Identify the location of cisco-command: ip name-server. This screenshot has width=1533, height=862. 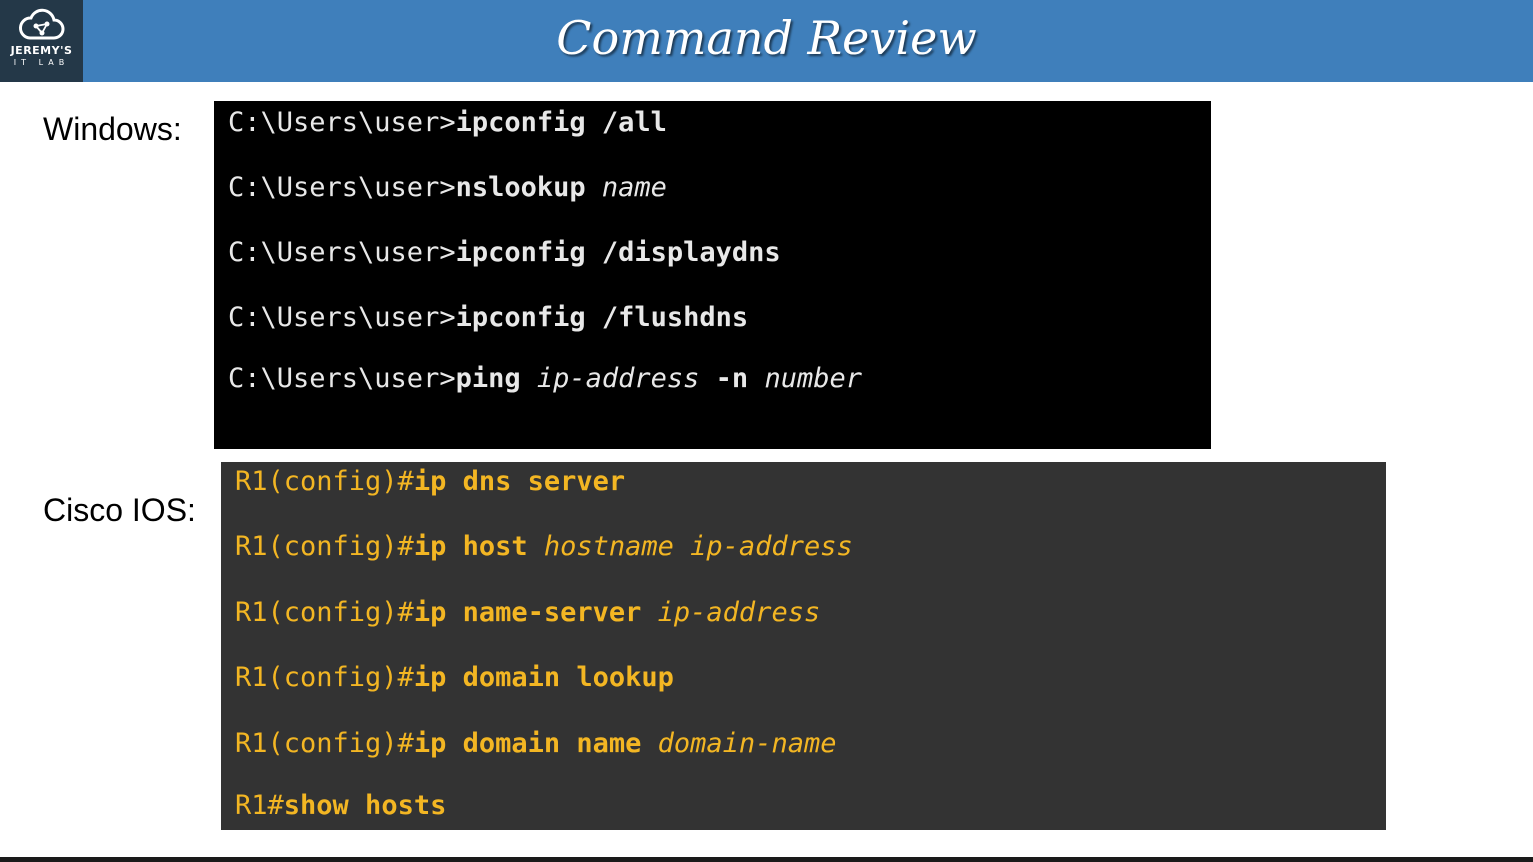
(535, 612).